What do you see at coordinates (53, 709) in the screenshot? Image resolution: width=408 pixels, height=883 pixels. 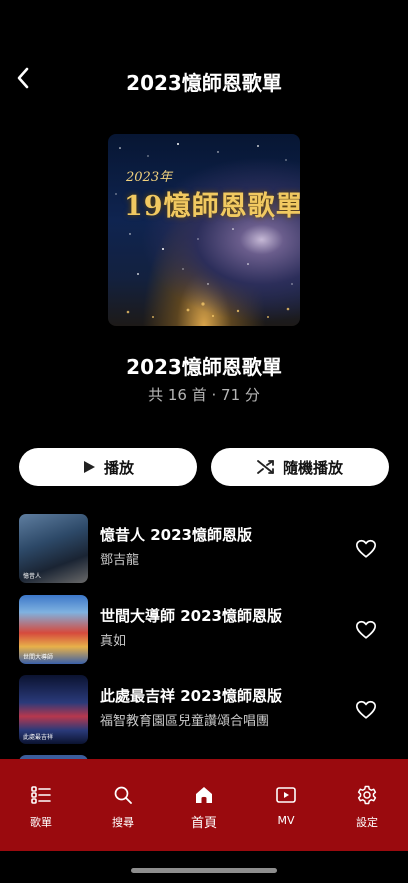 I see `song-thumbnail: 此處最吉祥` at bounding box center [53, 709].